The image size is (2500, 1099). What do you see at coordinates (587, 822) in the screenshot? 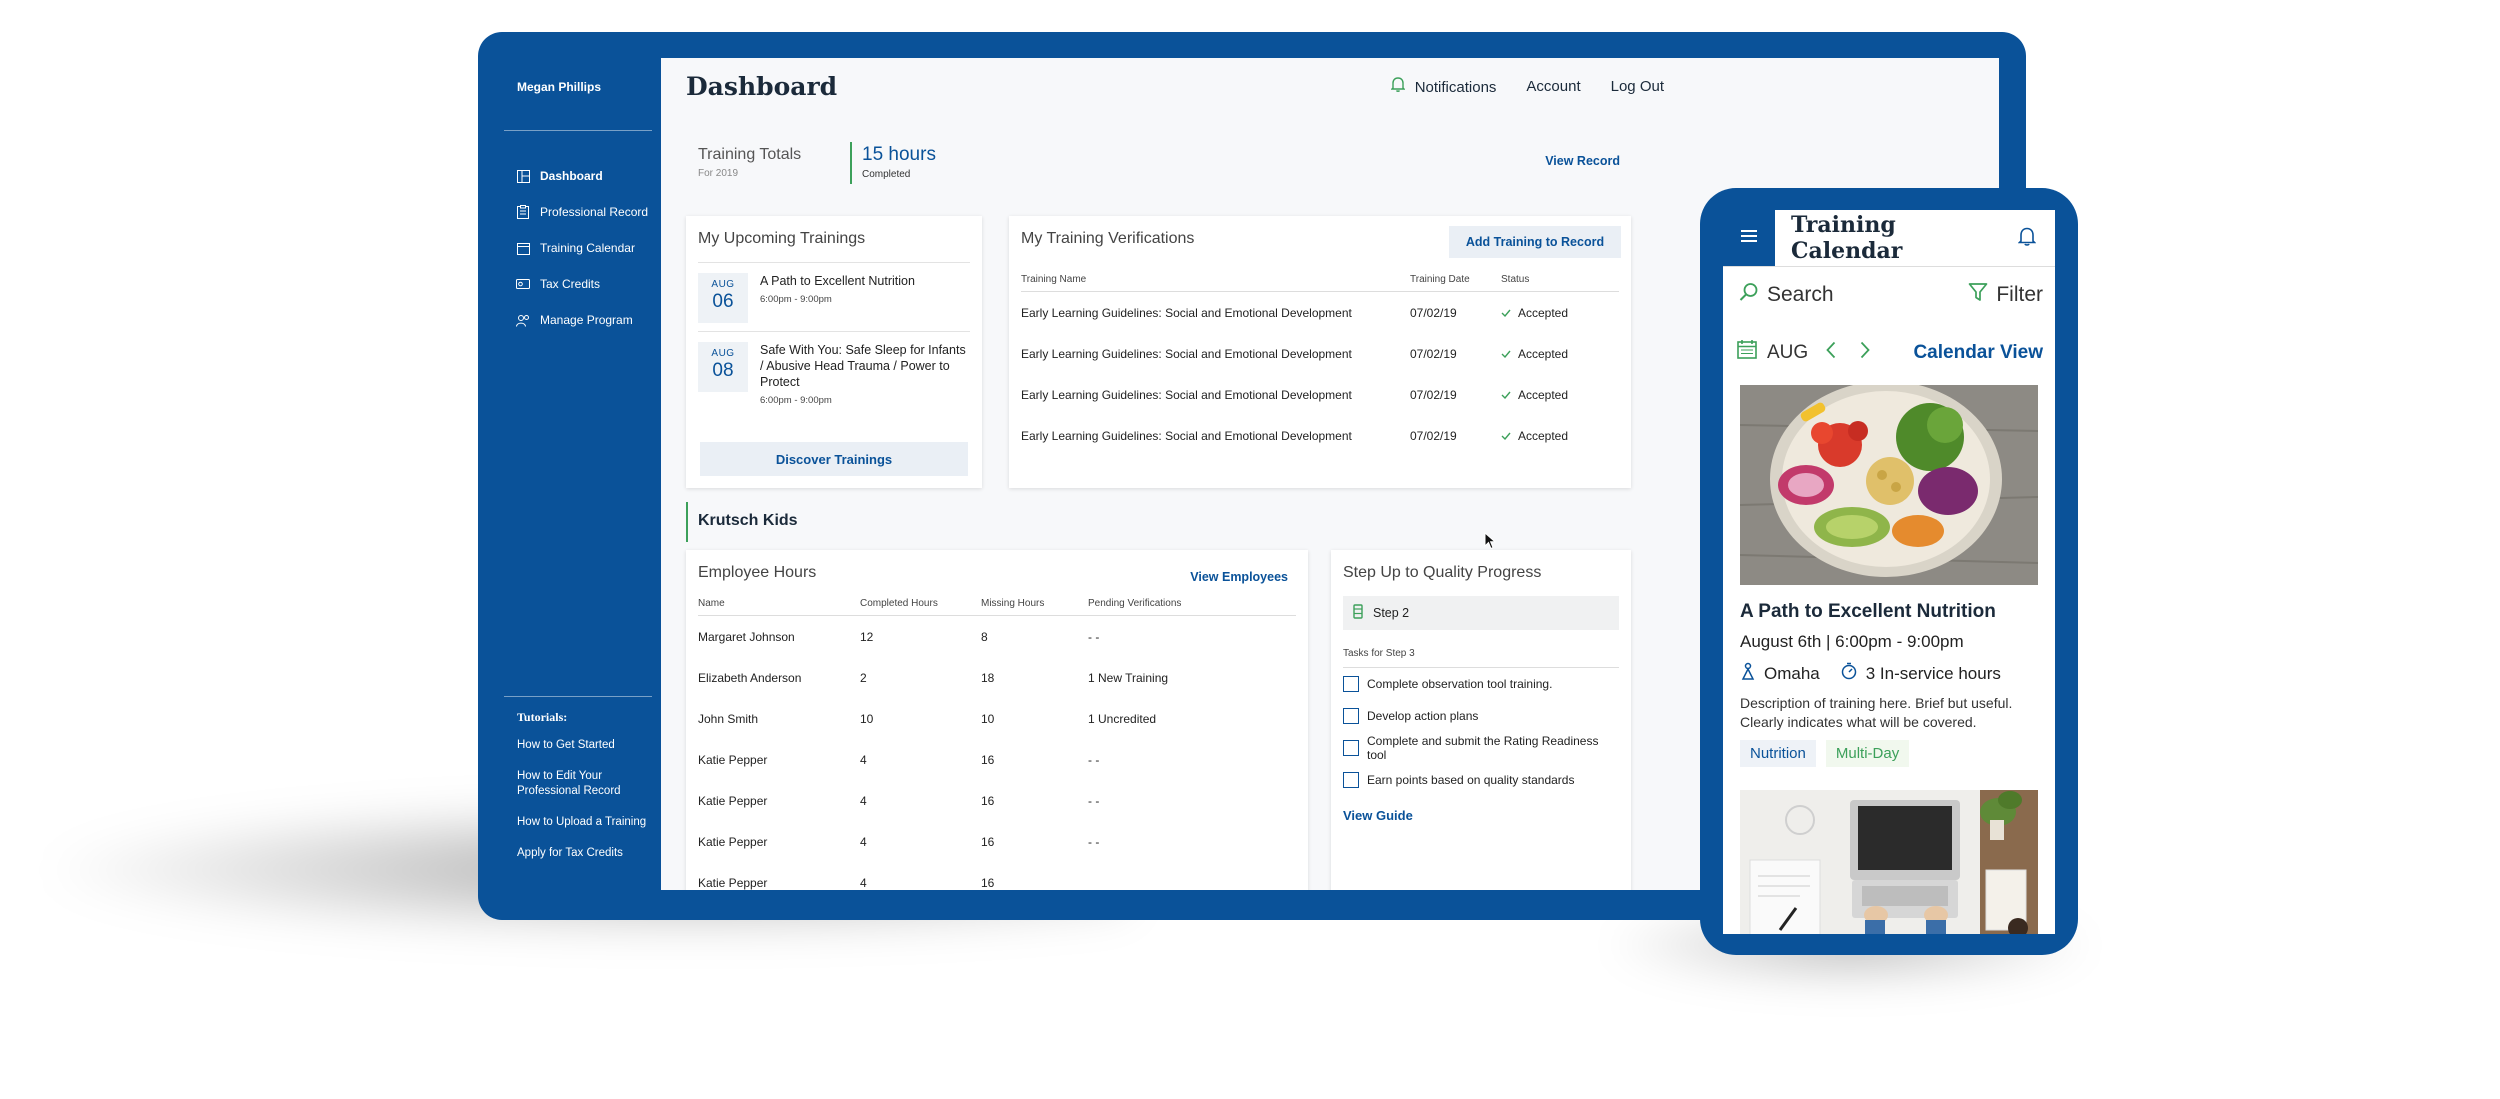
I see `tutorial-link: How to Upload a Training` at bounding box center [587, 822].